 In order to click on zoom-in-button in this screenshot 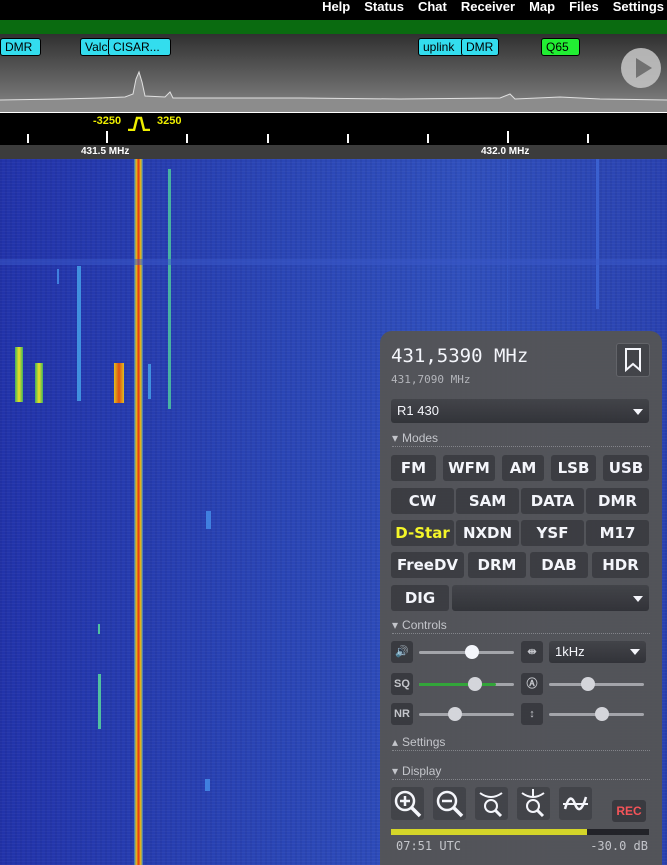, I will do `click(407, 803)`.